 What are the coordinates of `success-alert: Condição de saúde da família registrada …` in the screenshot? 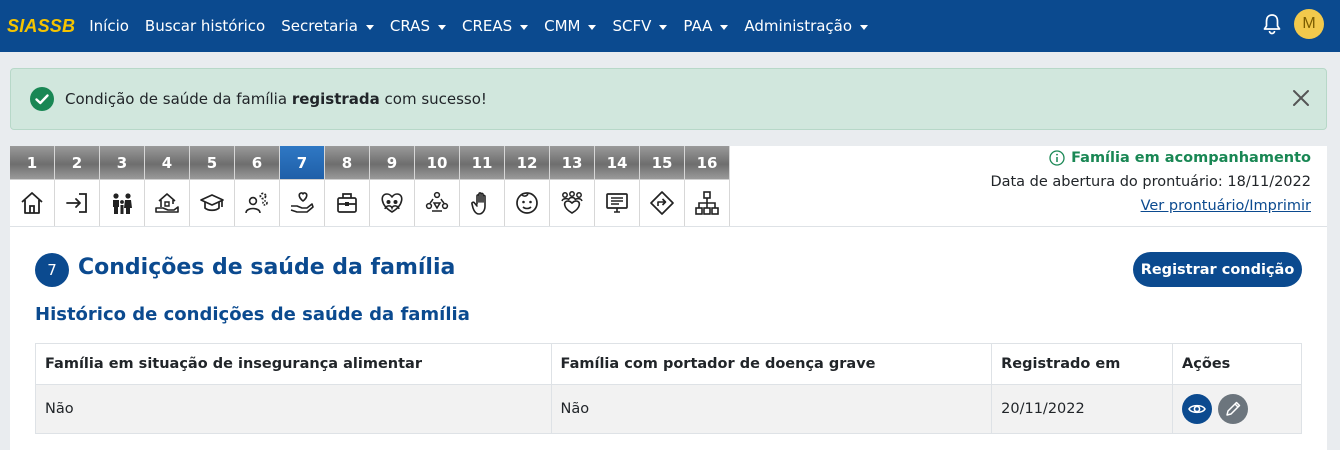 It's located at (668, 99).